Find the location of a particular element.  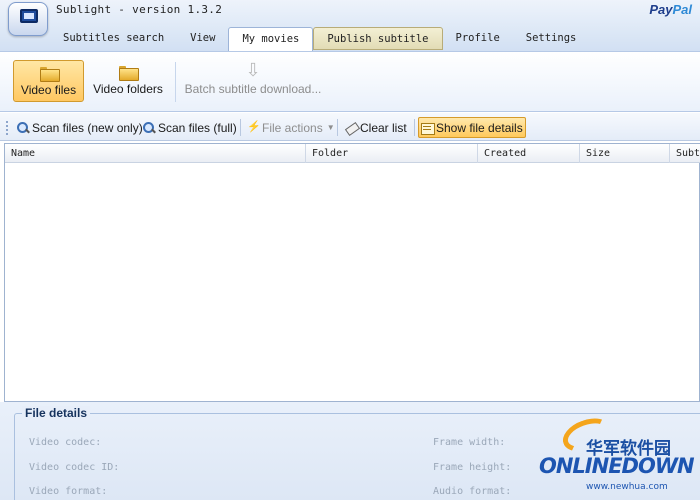

scan-full-label: Scan files (full) is located at coordinates (197, 127).